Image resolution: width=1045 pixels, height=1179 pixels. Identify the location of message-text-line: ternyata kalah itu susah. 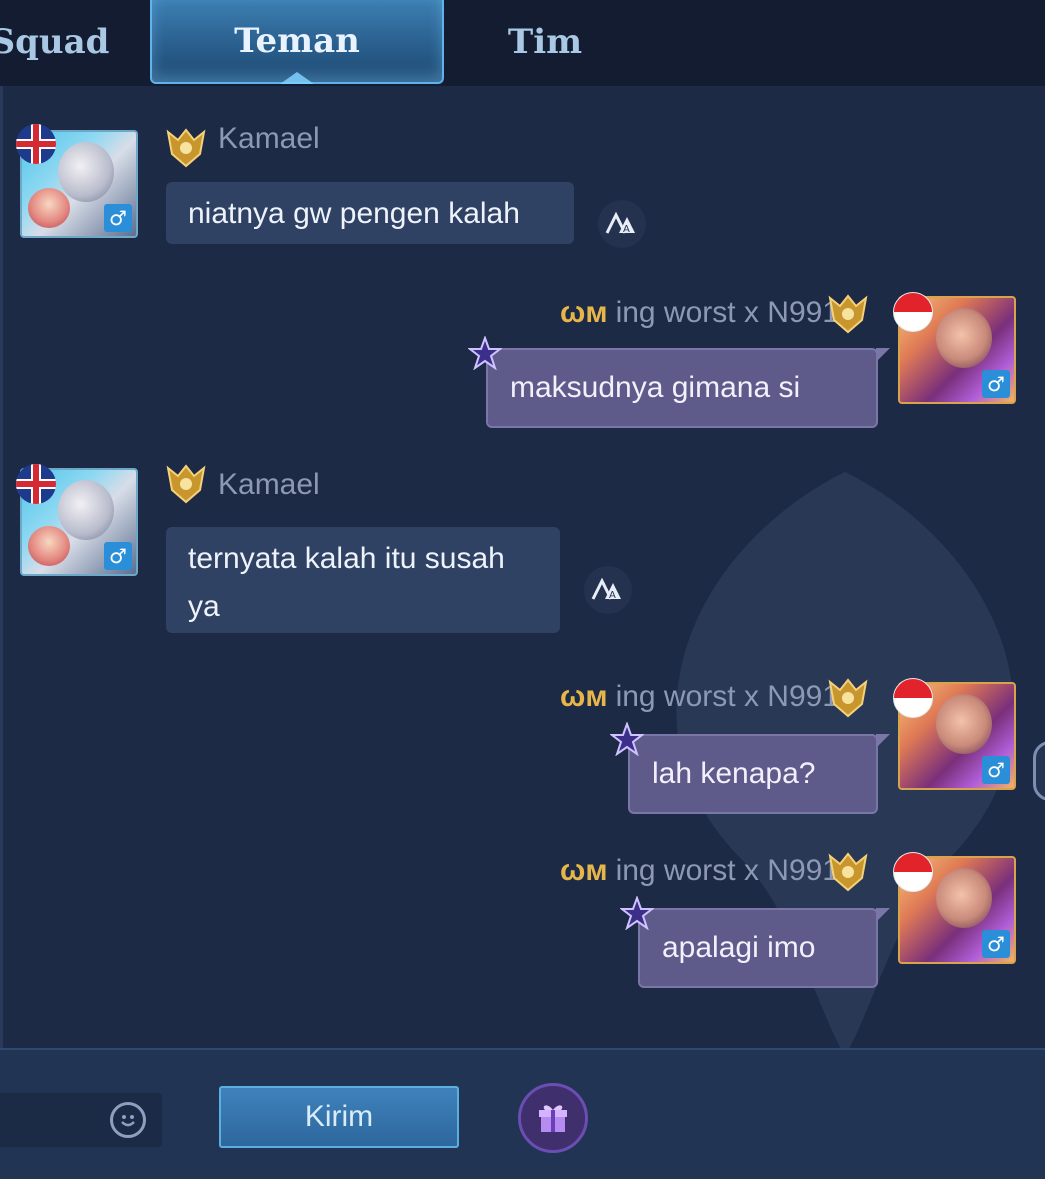
(346, 558).